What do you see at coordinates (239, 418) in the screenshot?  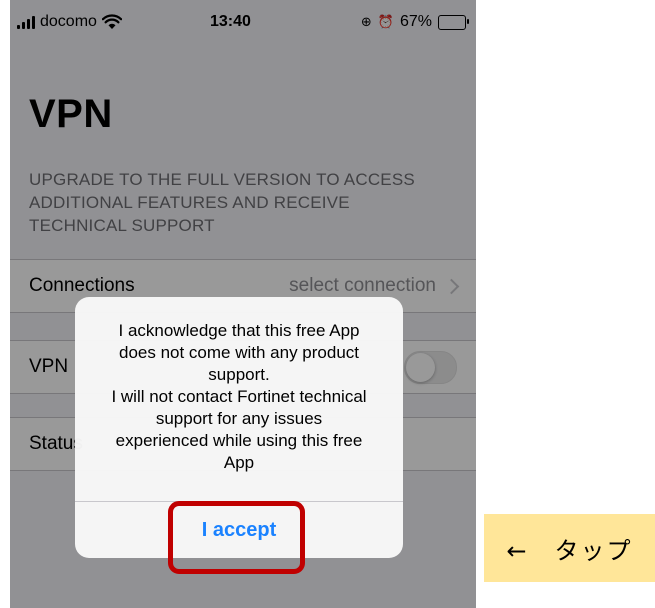 I see `alert-line: support for any issues` at bounding box center [239, 418].